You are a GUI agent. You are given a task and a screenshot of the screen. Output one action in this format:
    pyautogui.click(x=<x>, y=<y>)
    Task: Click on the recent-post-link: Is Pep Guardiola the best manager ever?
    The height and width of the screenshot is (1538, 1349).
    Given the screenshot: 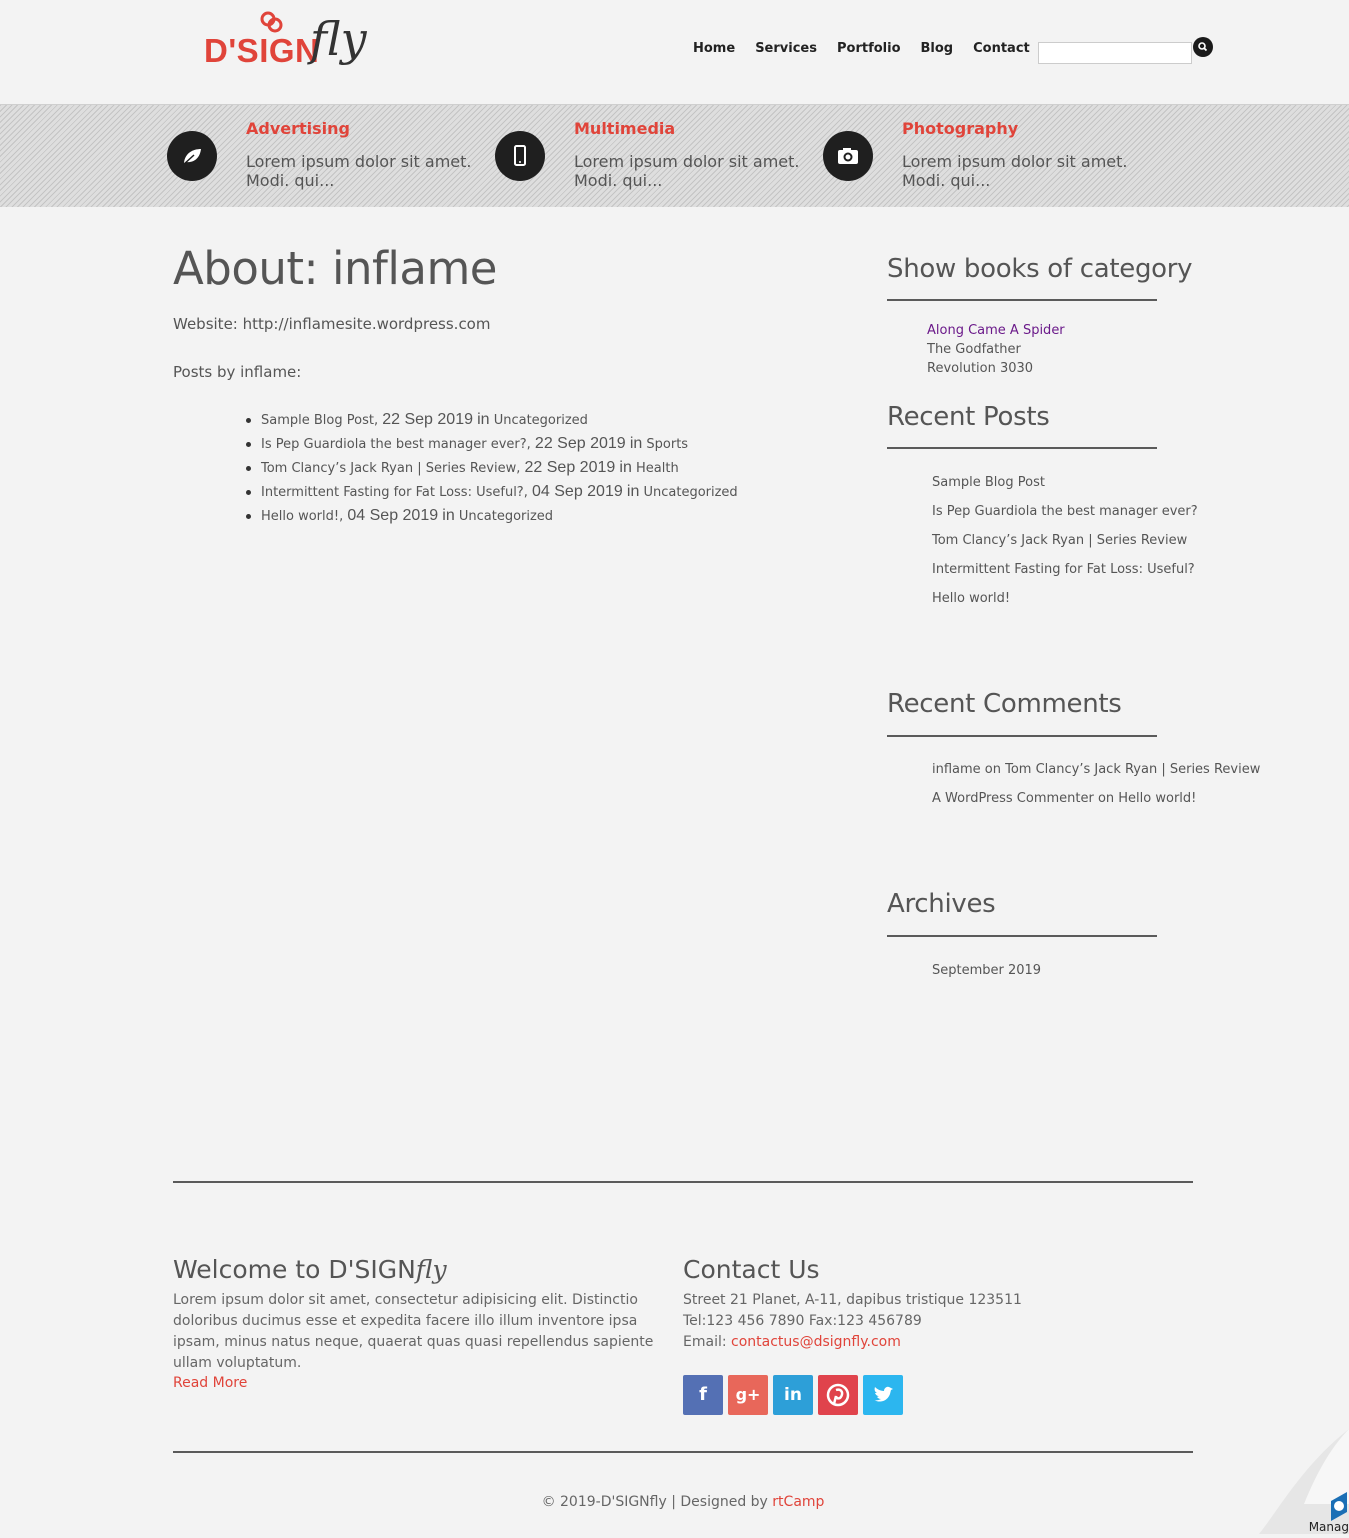 What is the action you would take?
    pyautogui.click(x=1065, y=511)
    